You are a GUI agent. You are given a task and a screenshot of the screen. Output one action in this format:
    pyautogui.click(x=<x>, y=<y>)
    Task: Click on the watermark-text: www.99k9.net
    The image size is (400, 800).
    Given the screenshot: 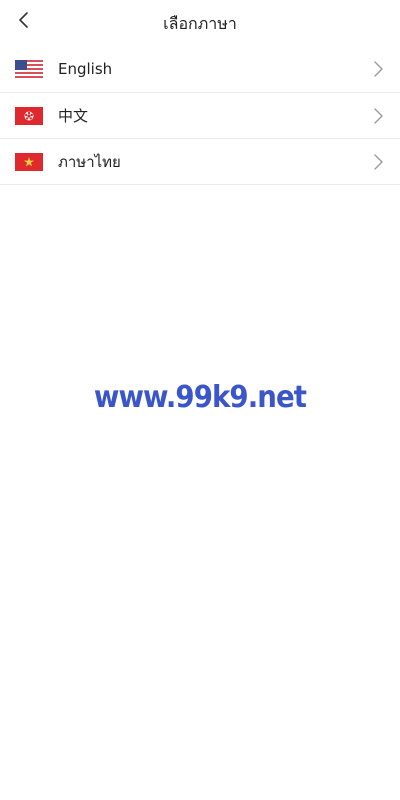 What is the action you would take?
    pyautogui.click(x=200, y=397)
    